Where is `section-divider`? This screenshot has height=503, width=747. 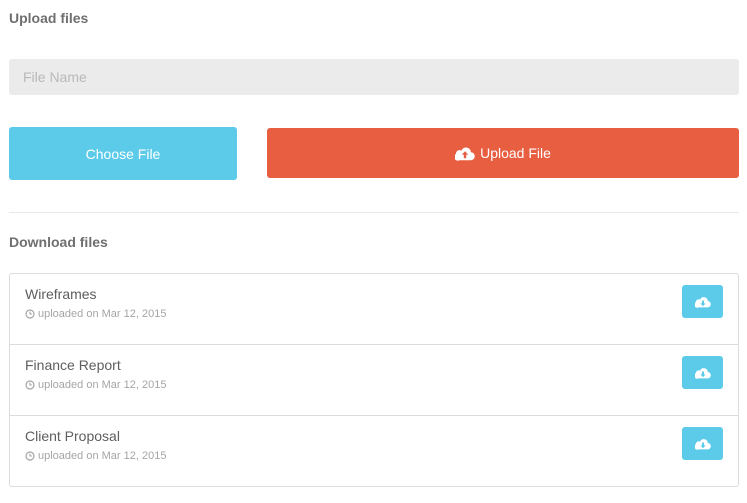
section-divider is located at coordinates (374, 212).